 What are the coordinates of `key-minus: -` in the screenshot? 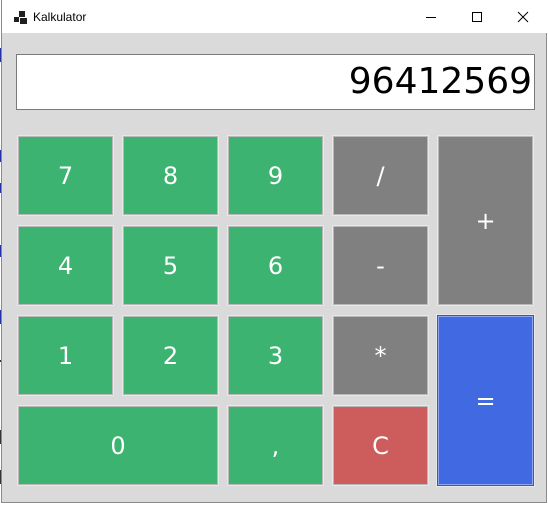 It's located at (380, 265).